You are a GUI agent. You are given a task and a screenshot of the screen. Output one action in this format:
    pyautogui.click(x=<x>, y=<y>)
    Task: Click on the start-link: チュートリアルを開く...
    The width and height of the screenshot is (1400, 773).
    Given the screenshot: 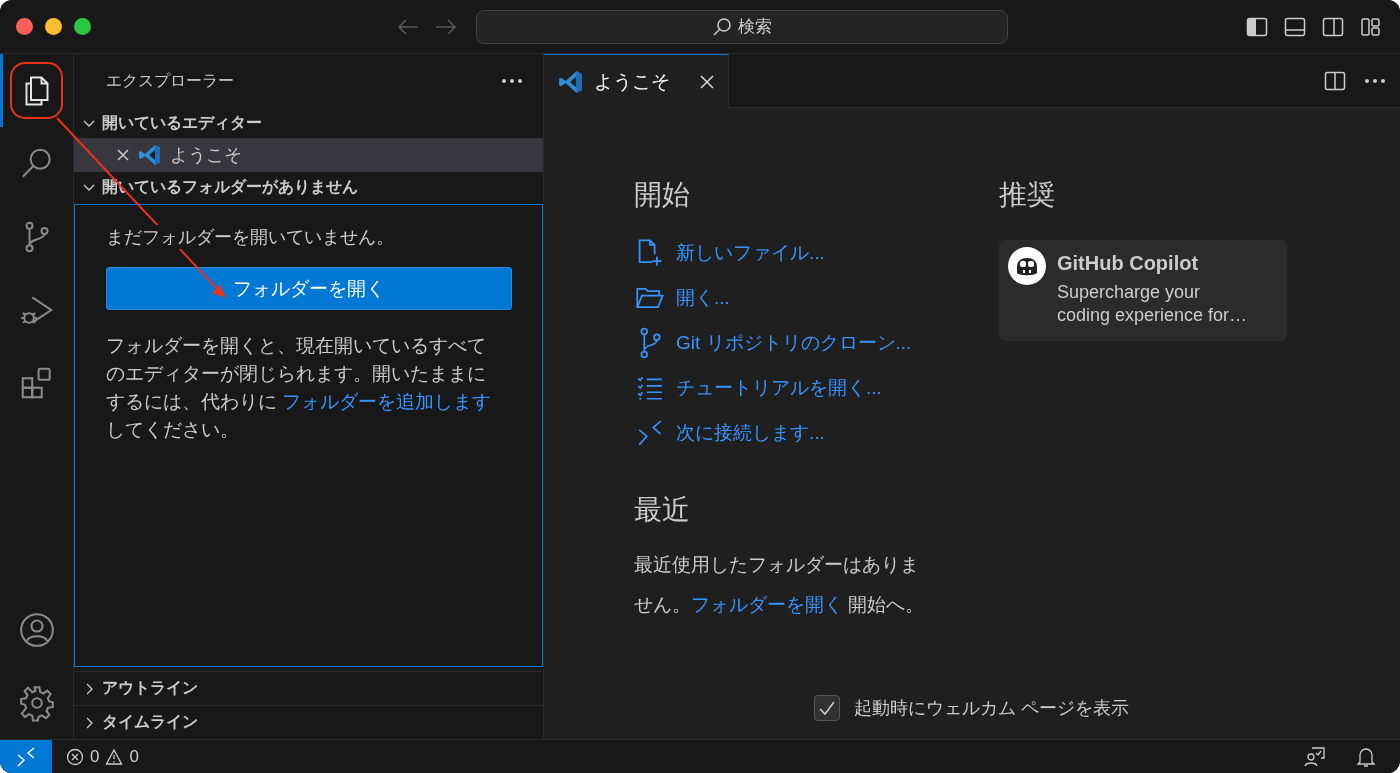 What is the action you would take?
    pyautogui.click(x=779, y=387)
    